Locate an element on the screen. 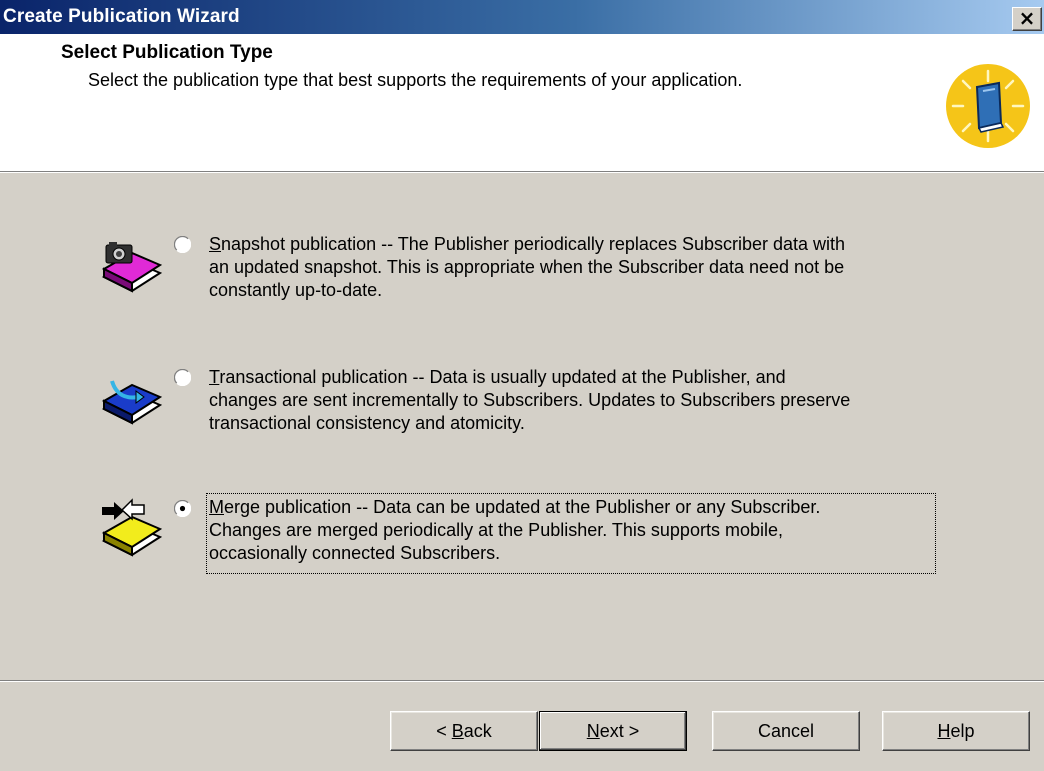 This screenshot has height=771, width=1044. title-bar: Create Publication Wizard × is located at coordinates (522, 17).